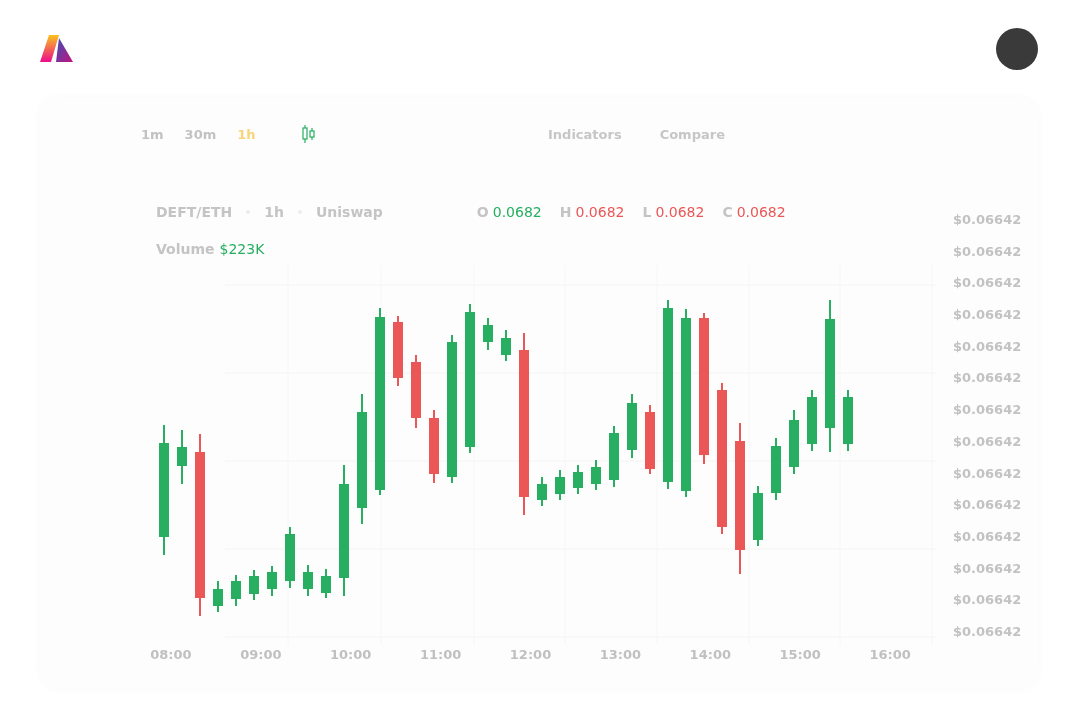 The width and height of the screenshot is (1070, 723). Describe the element at coordinates (890, 654) in the screenshot. I see `time-axis-label: 16:00` at that location.